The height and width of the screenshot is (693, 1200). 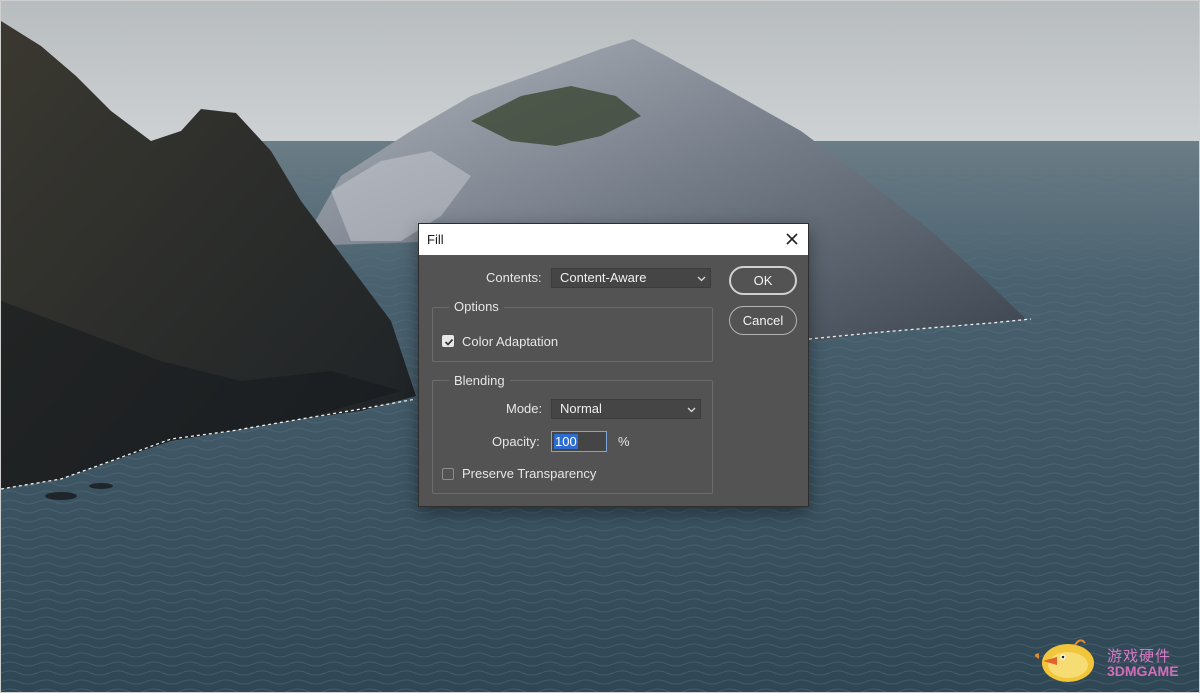 I want to click on contents-label: Contents:, so click(x=514, y=277).